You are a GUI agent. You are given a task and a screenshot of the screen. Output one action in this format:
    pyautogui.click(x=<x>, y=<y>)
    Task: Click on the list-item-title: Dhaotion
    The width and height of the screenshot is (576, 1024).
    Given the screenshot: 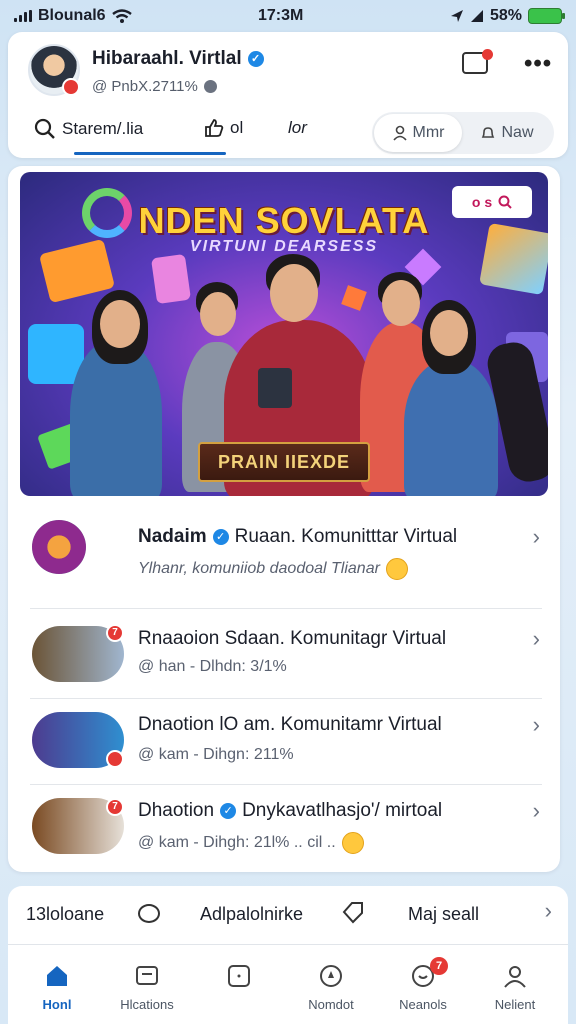 What is the action you would take?
    pyautogui.click(x=176, y=810)
    